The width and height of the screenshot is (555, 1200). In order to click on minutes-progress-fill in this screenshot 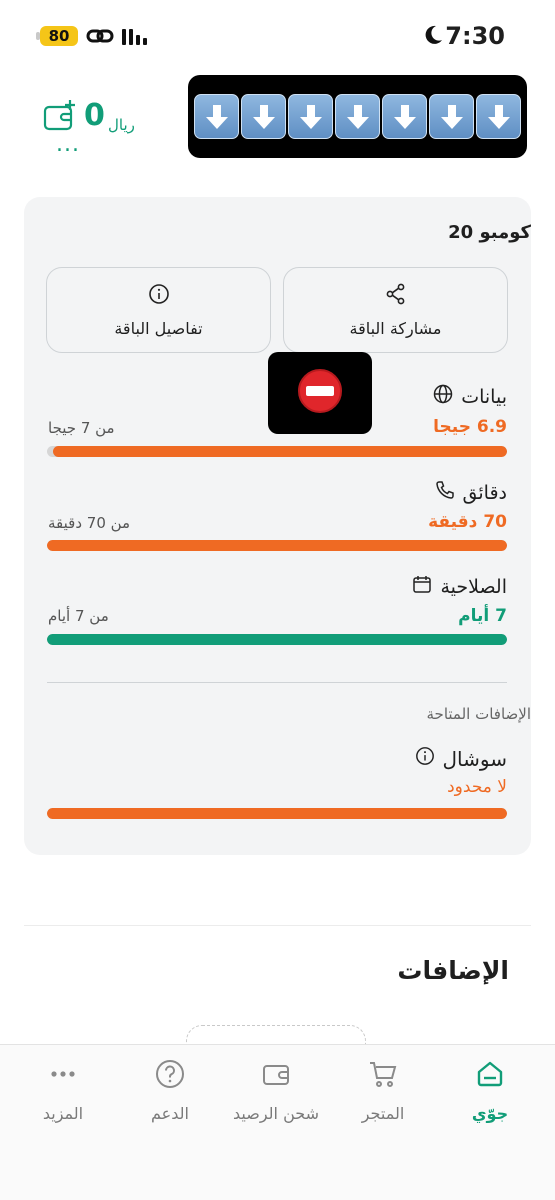, I will do `click(277, 545)`.